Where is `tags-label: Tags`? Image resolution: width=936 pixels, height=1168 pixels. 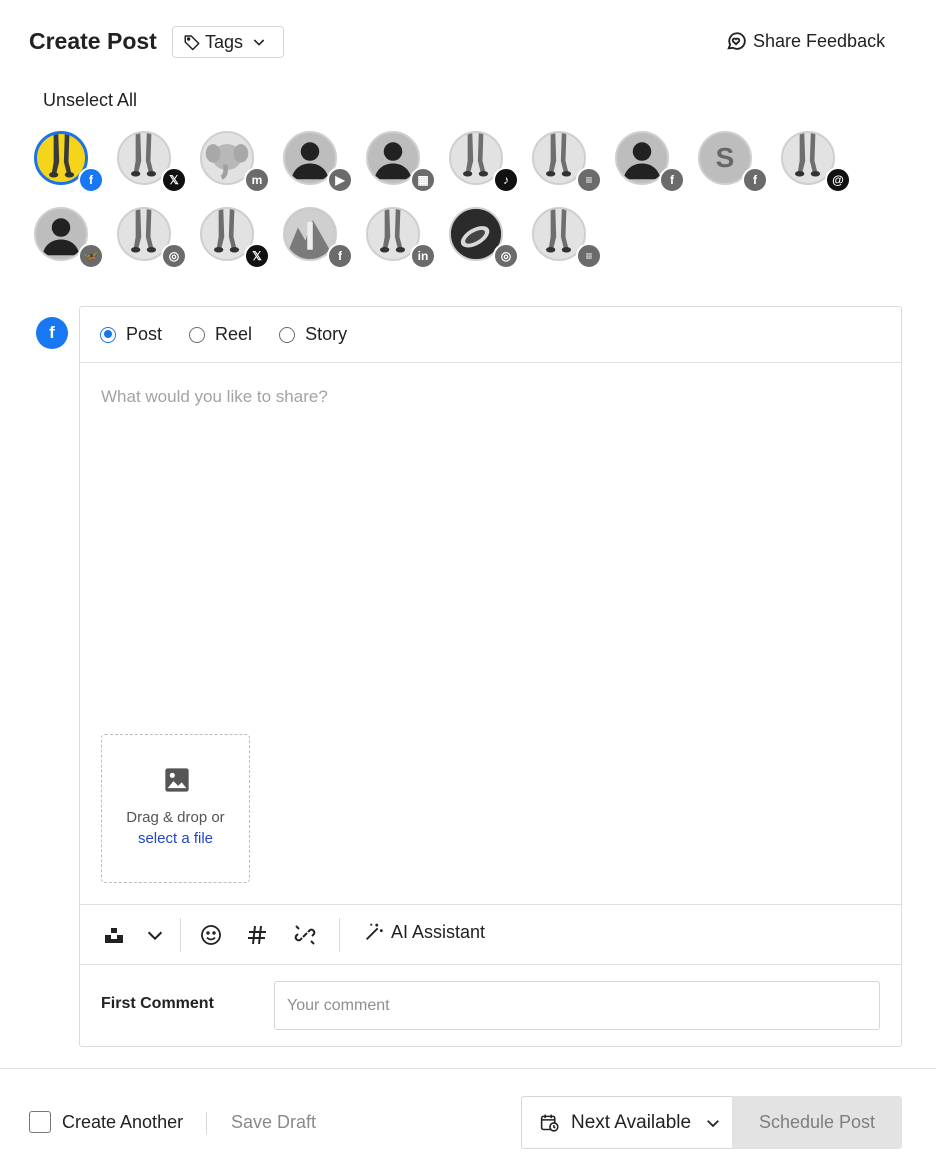
tags-label: Tags is located at coordinates (224, 41).